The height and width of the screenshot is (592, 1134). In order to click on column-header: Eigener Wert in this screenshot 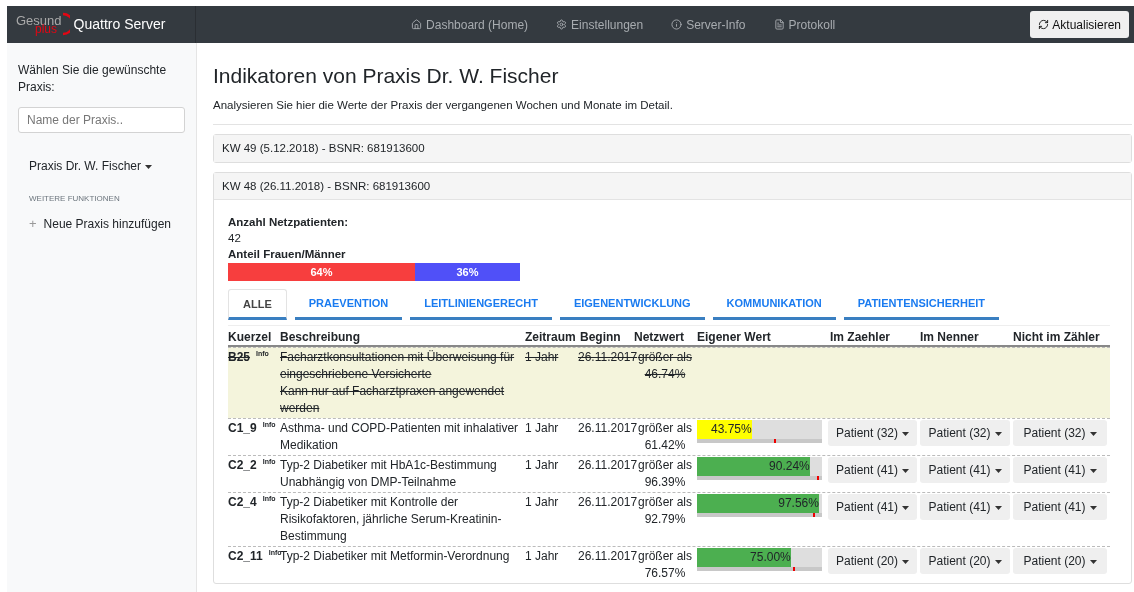, I will do `click(734, 337)`.